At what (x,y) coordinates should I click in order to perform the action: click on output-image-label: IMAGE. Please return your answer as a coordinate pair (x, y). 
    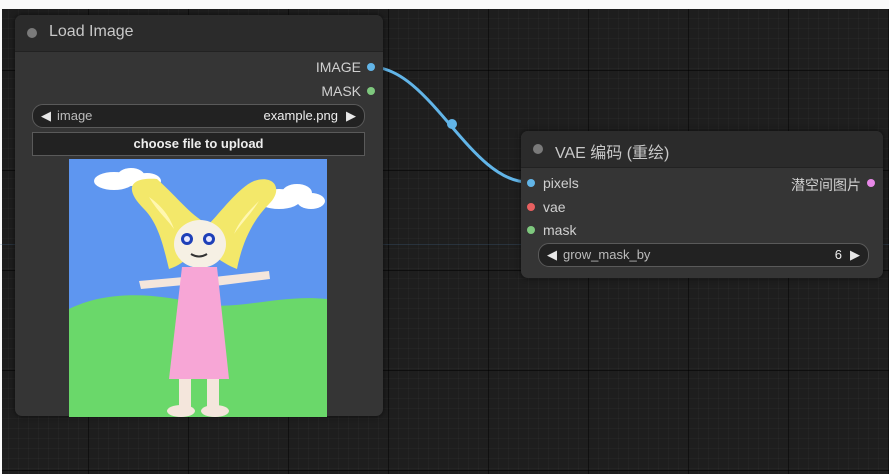
    Looking at the image, I should click on (338, 67).